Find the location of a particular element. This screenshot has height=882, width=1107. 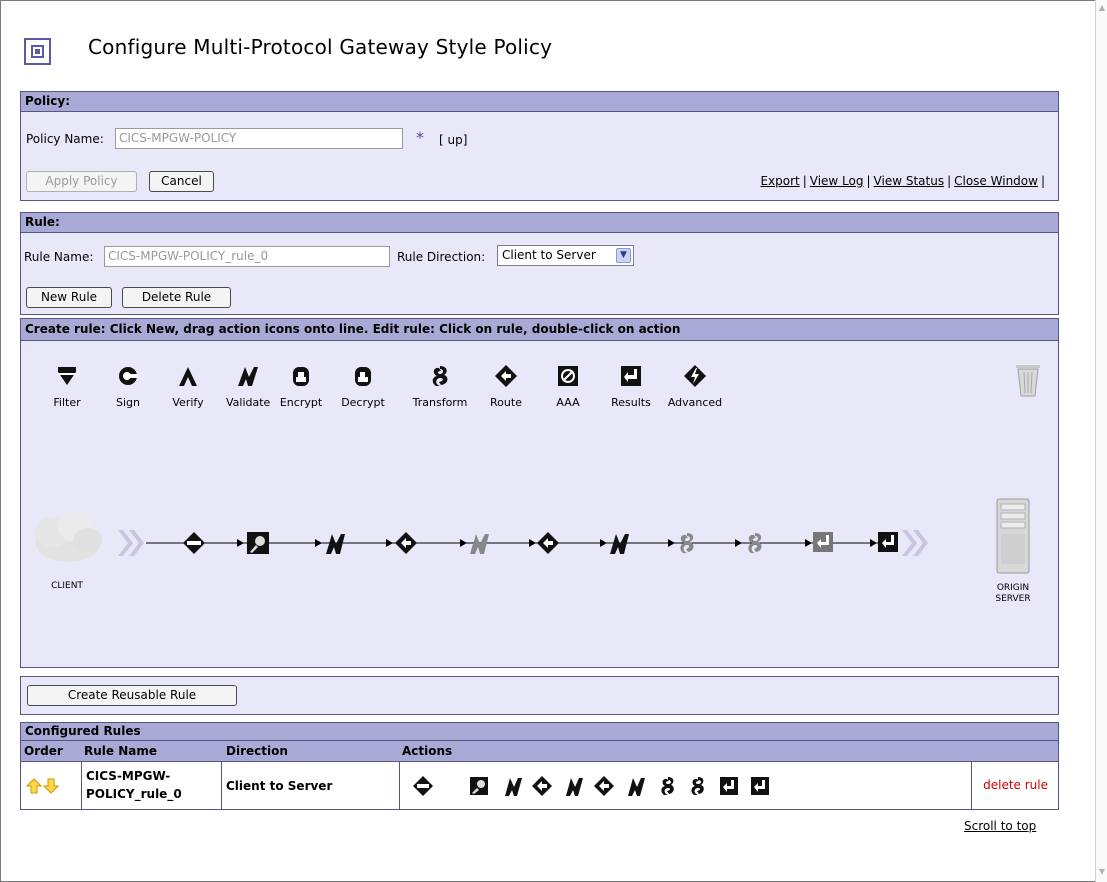

action-validate-icon is located at coordinates (513, 787).